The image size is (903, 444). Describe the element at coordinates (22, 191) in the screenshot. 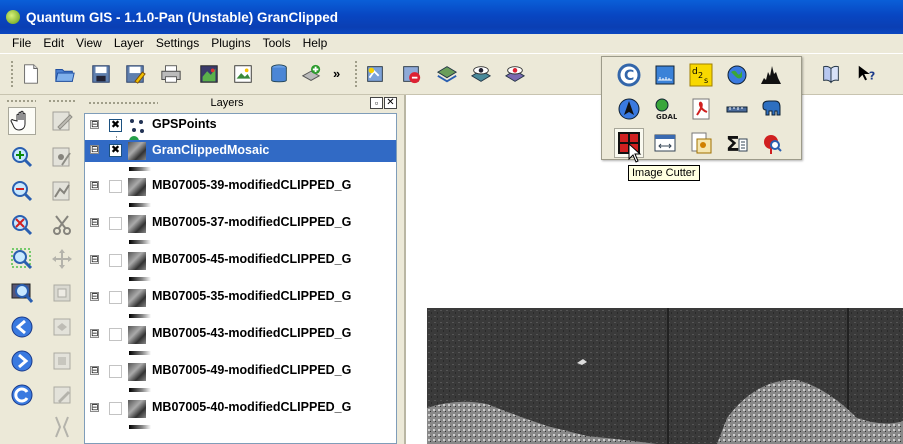

I see `zoom-out-icon` at that location.